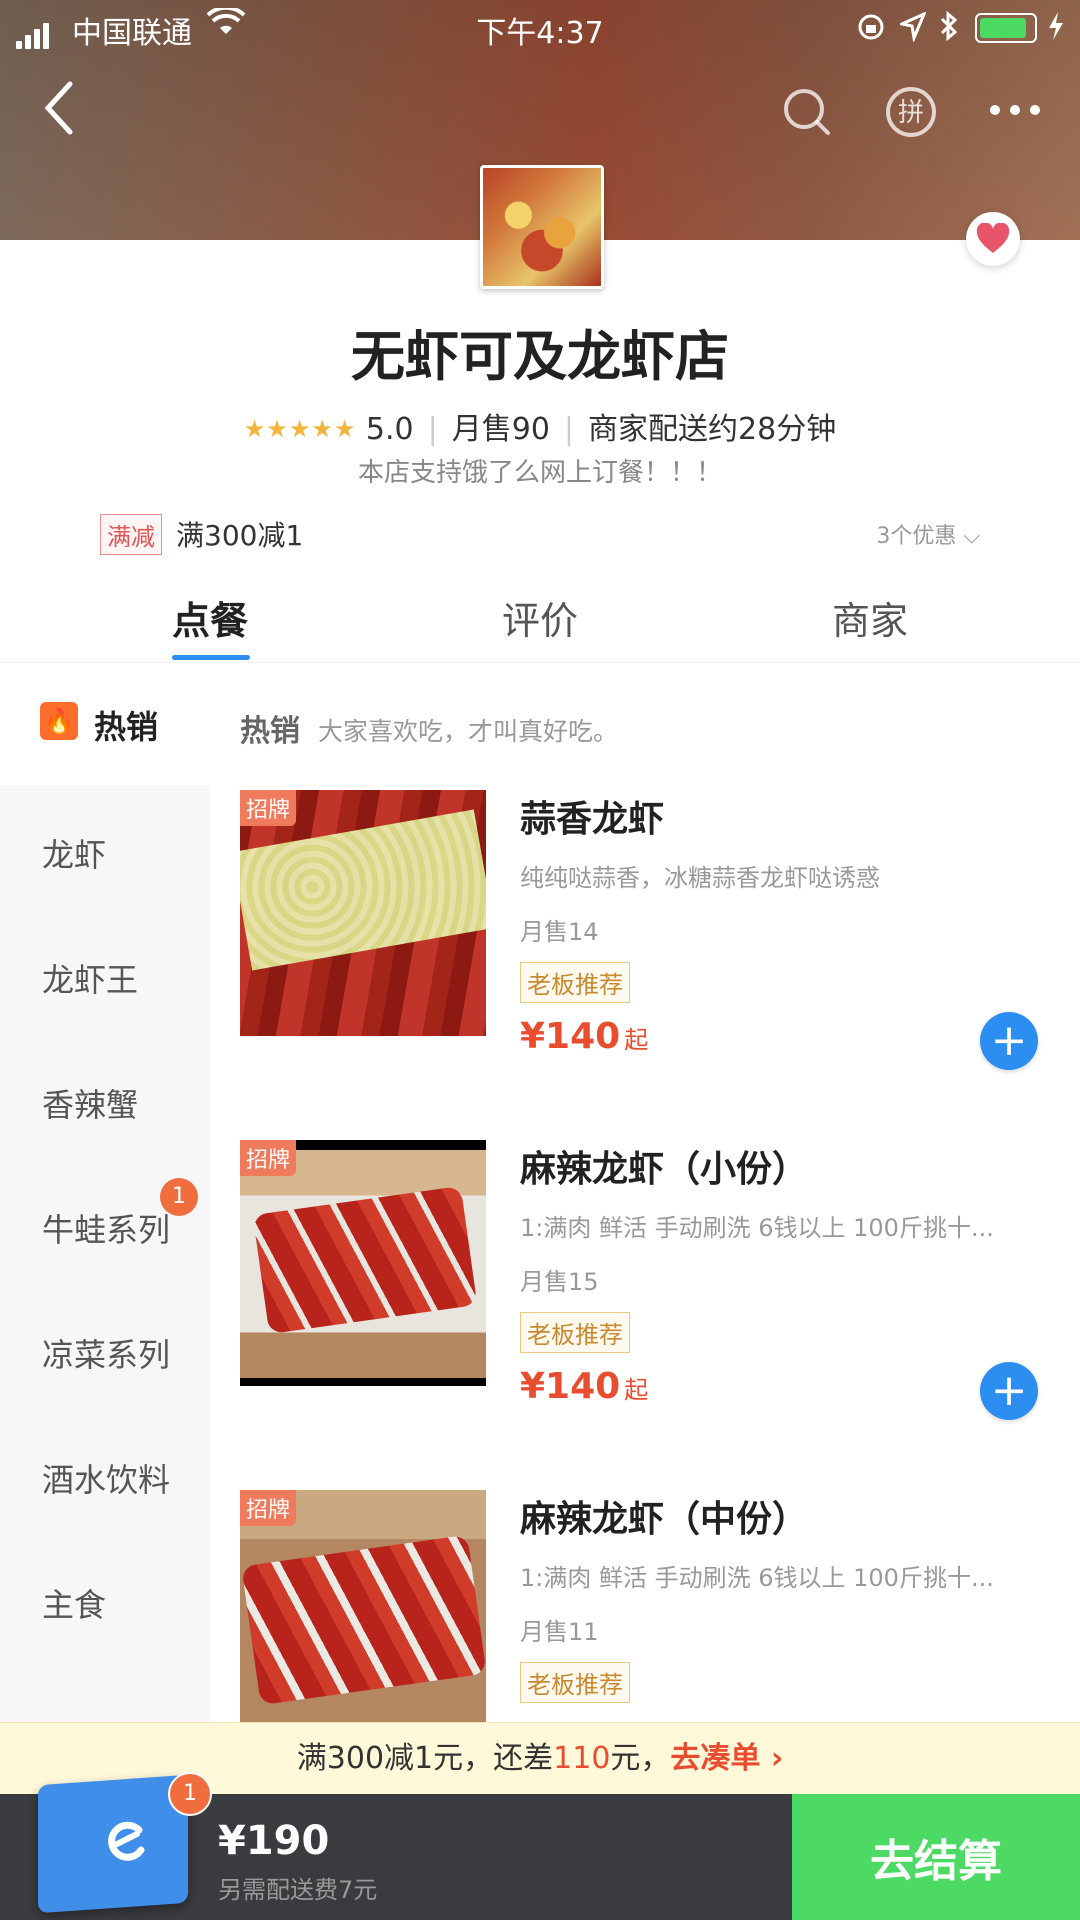  Describe the element at coordinates (125, 1840) in the screenshot. I see `cart-icon` at that location.